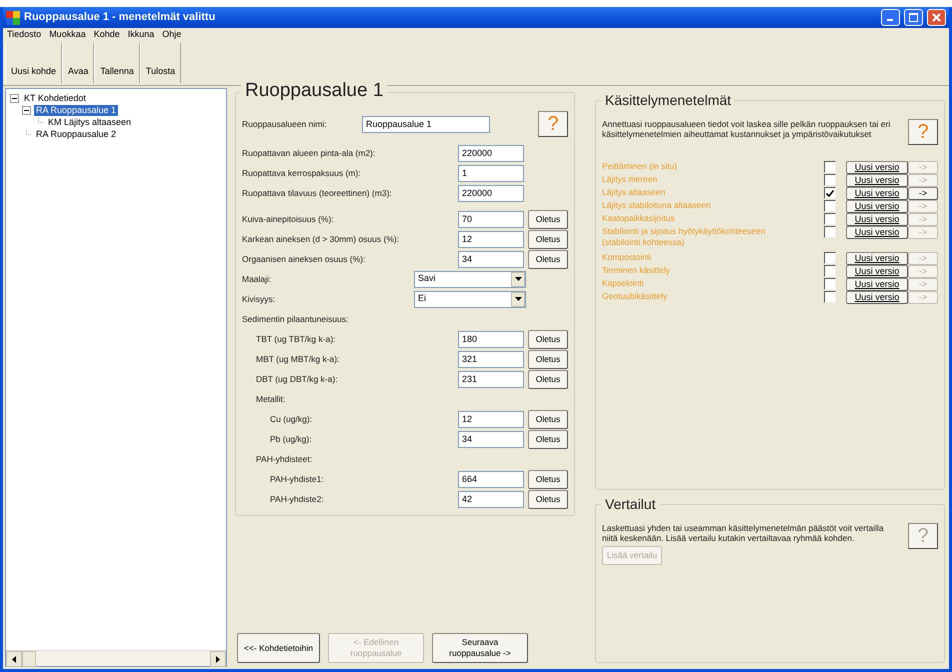 The image size is (952, 672). Describe the element at coordinates (427, 279) in the screenshot. I see `dropdown-value: Savi` at that location.